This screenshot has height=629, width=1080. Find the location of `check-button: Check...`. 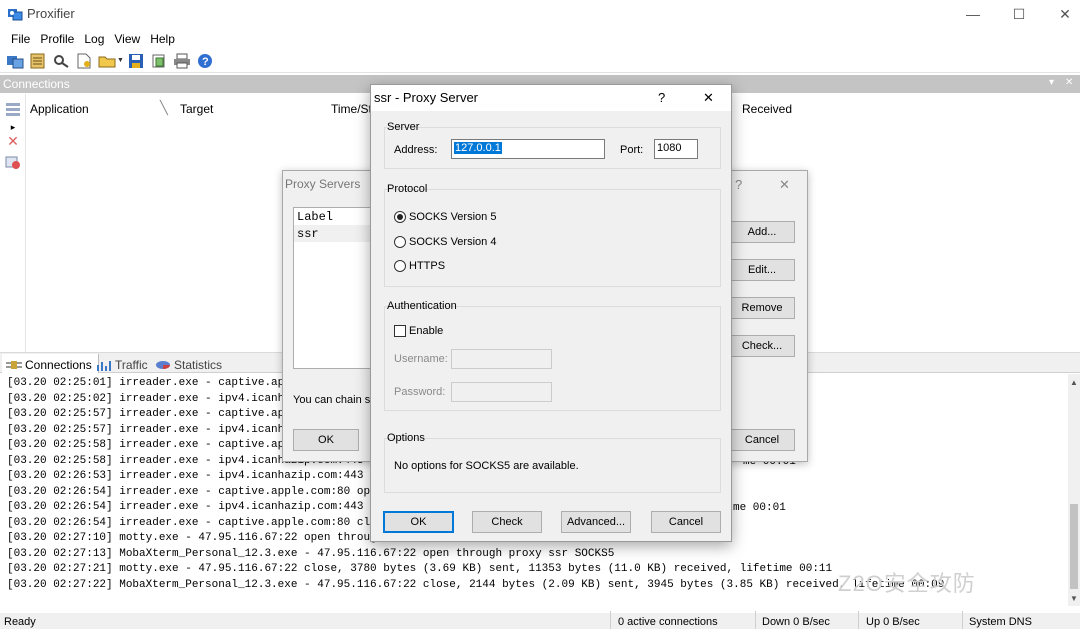

check-button: Check... is located at coordinates (762, 346).